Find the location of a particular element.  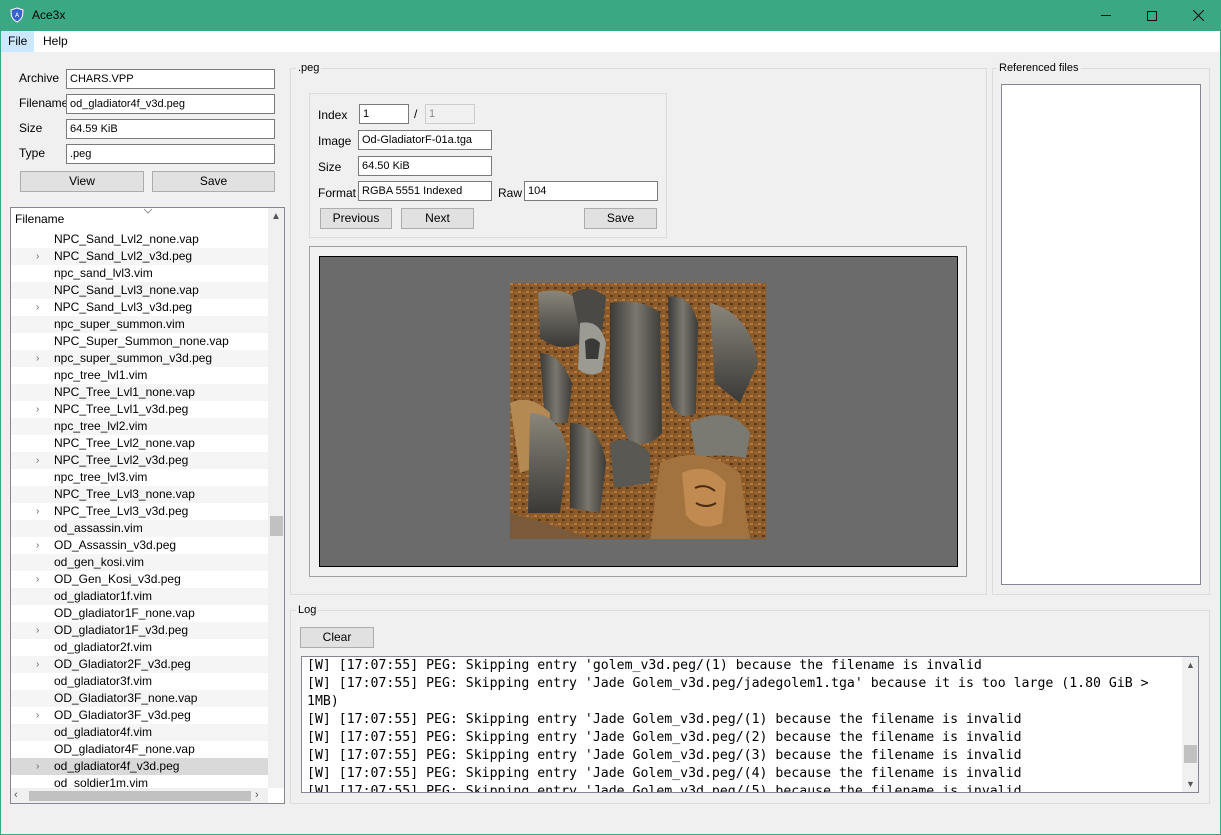

tree-row-label: NPC_Tree_Lvl2_v3d.peg is located at coordinates (121, 460).